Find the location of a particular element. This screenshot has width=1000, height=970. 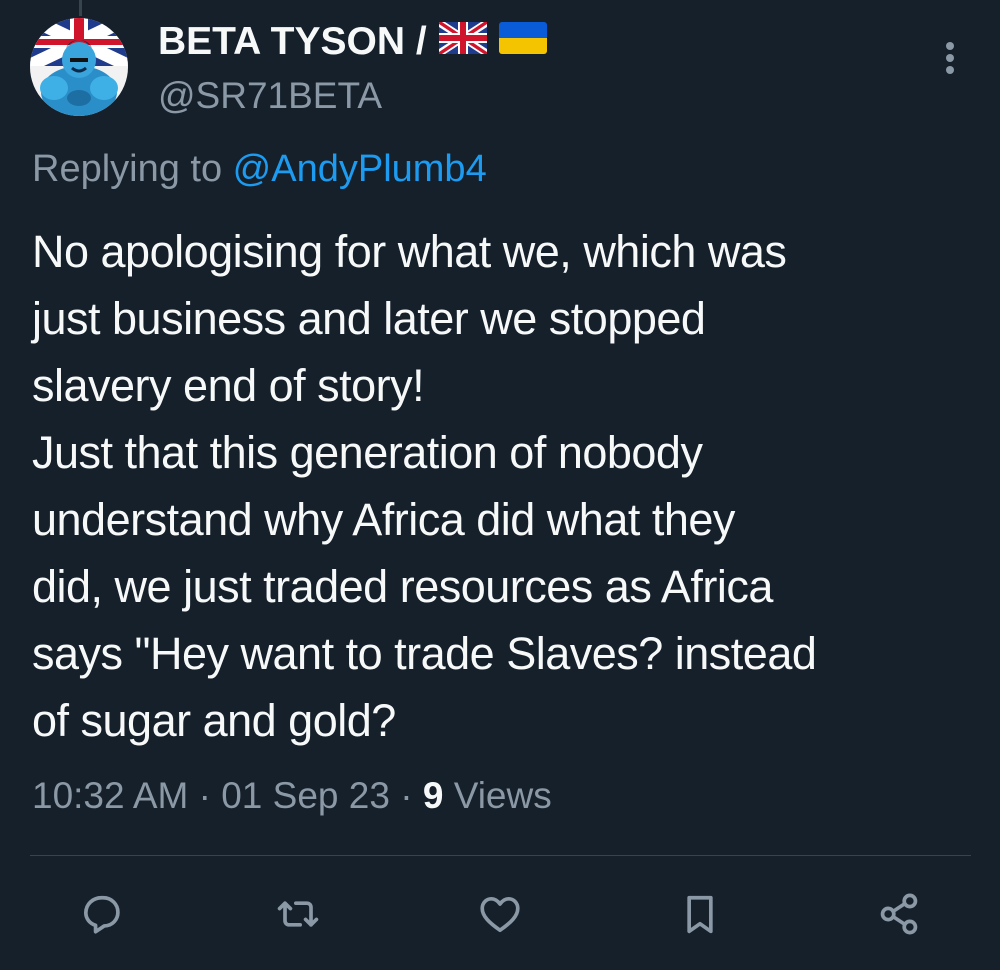

tweet-text-line: says "Hey want to trade Slaves? instead is located at coordinates (424, 653).